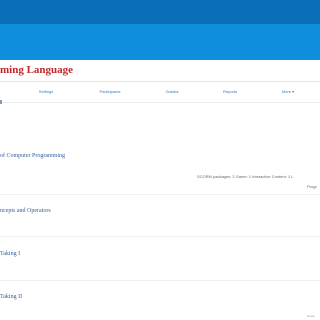  Describe the element at coordinates (312, 186) in the screenshot. I see `progress-label: Progr` at that location.